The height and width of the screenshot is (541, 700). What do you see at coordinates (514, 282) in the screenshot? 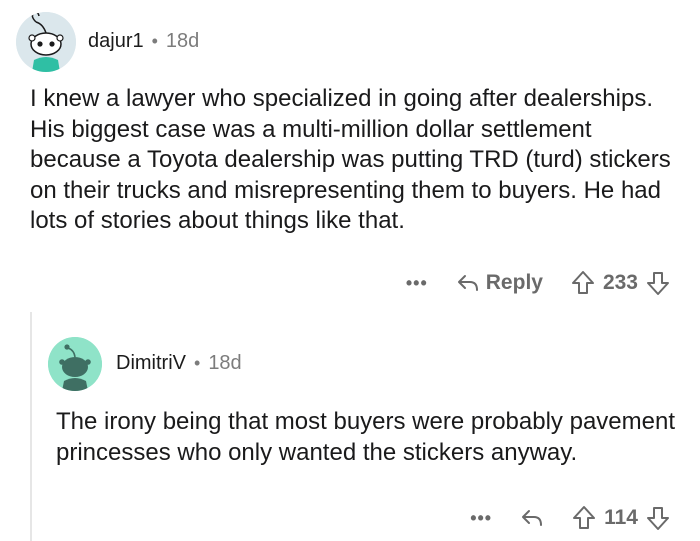
I see `reply-label: Reply` at bounding box center [514, 282].